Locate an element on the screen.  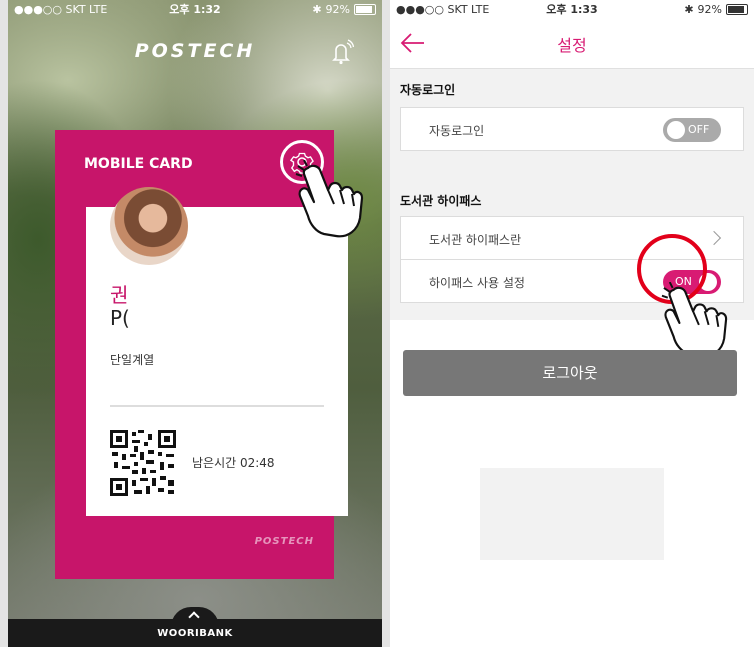
auto-login-toggle: OFF is located at coordinates (692, 130).